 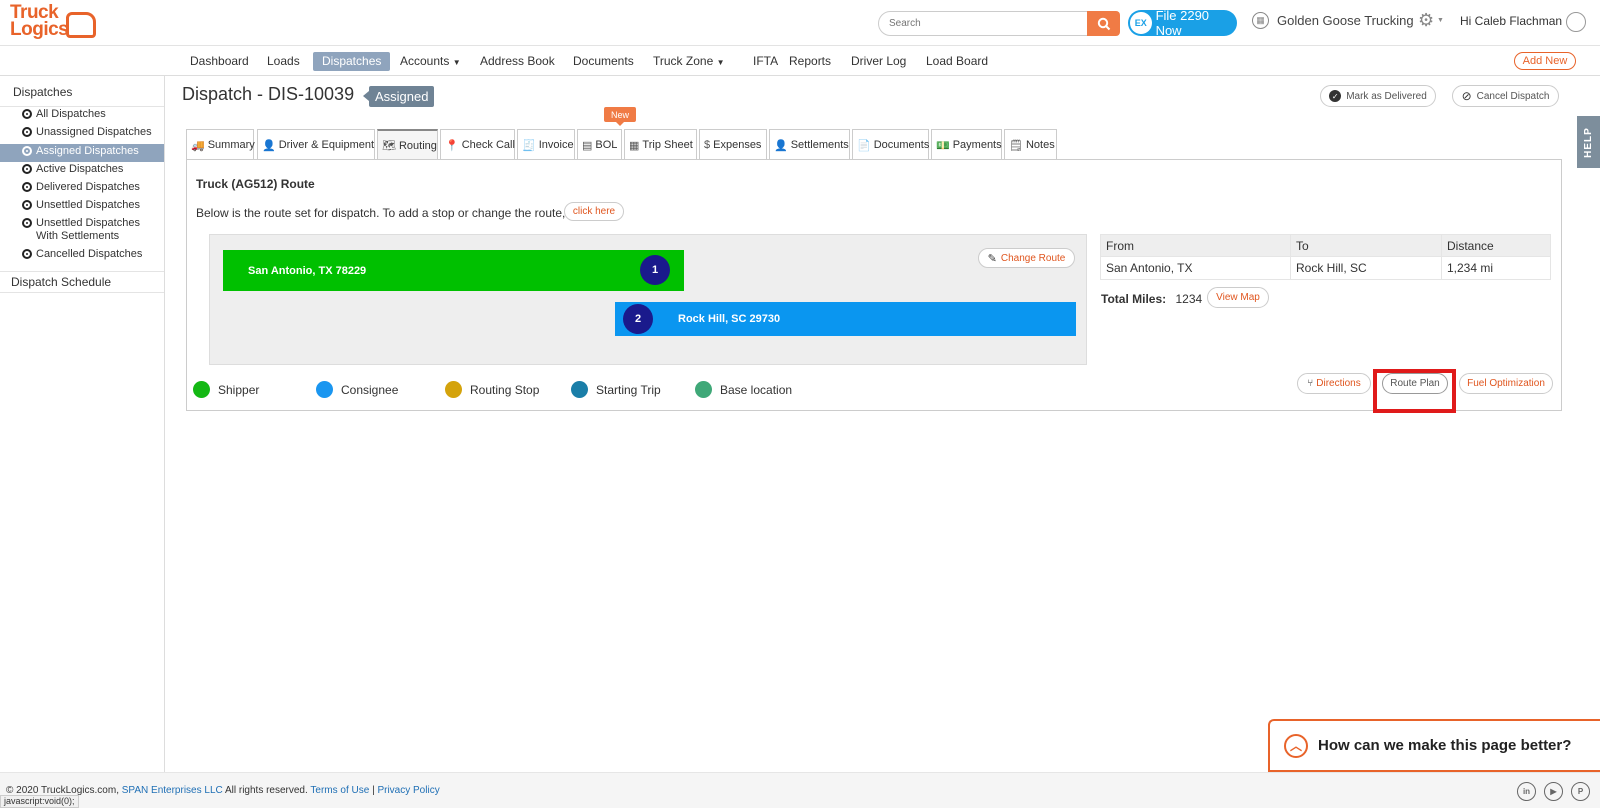 I want to click on file-2290-label: File 2290 Now, so click(x=1182, y=23).